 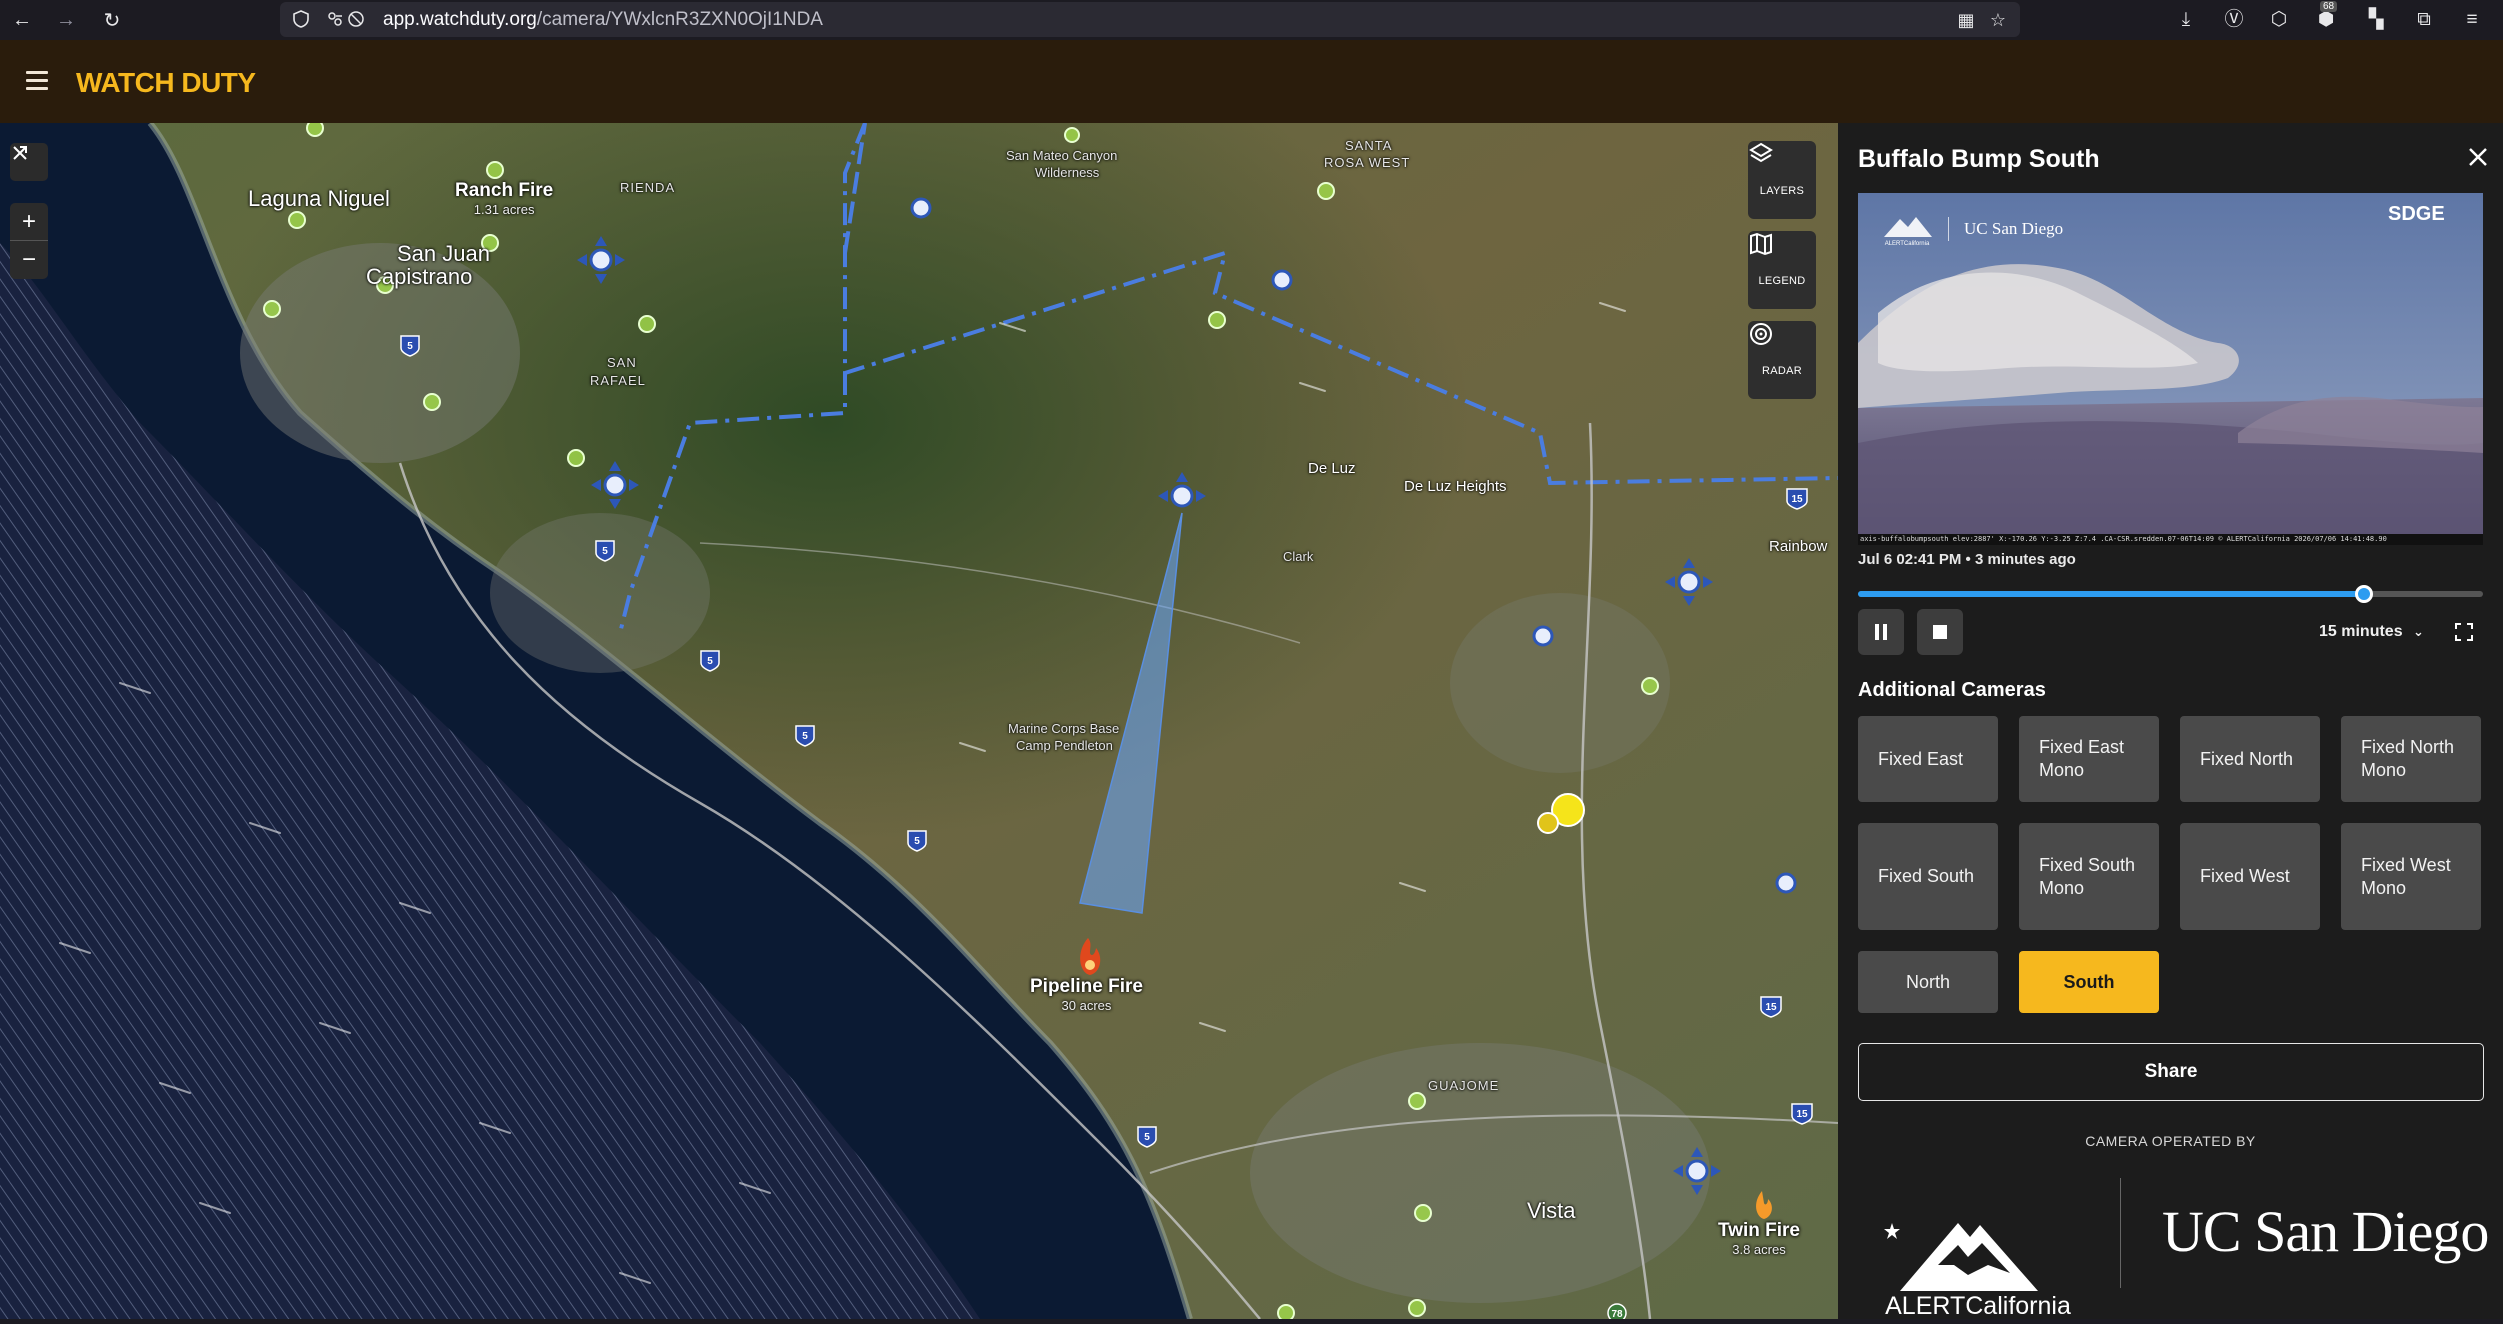 I want to click on layers-button: LAYERS, so click(x=1782, y=180).